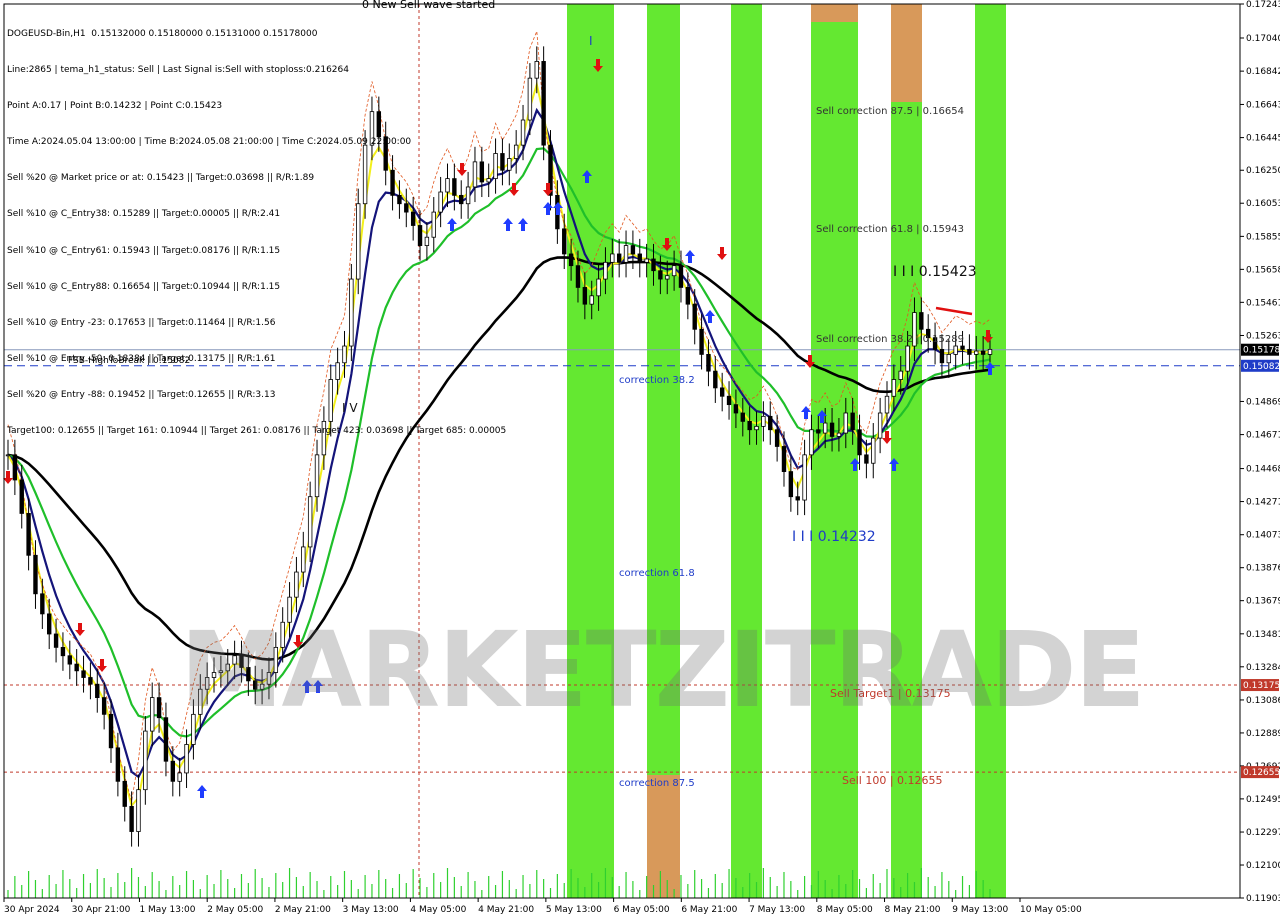 The width and height of the screenshot is (1280, 920). What do you see at coordinates (1263, 105) in the screenshot?
I see `y-tick-label: 0.16643` at bounding box center [1263, 105].